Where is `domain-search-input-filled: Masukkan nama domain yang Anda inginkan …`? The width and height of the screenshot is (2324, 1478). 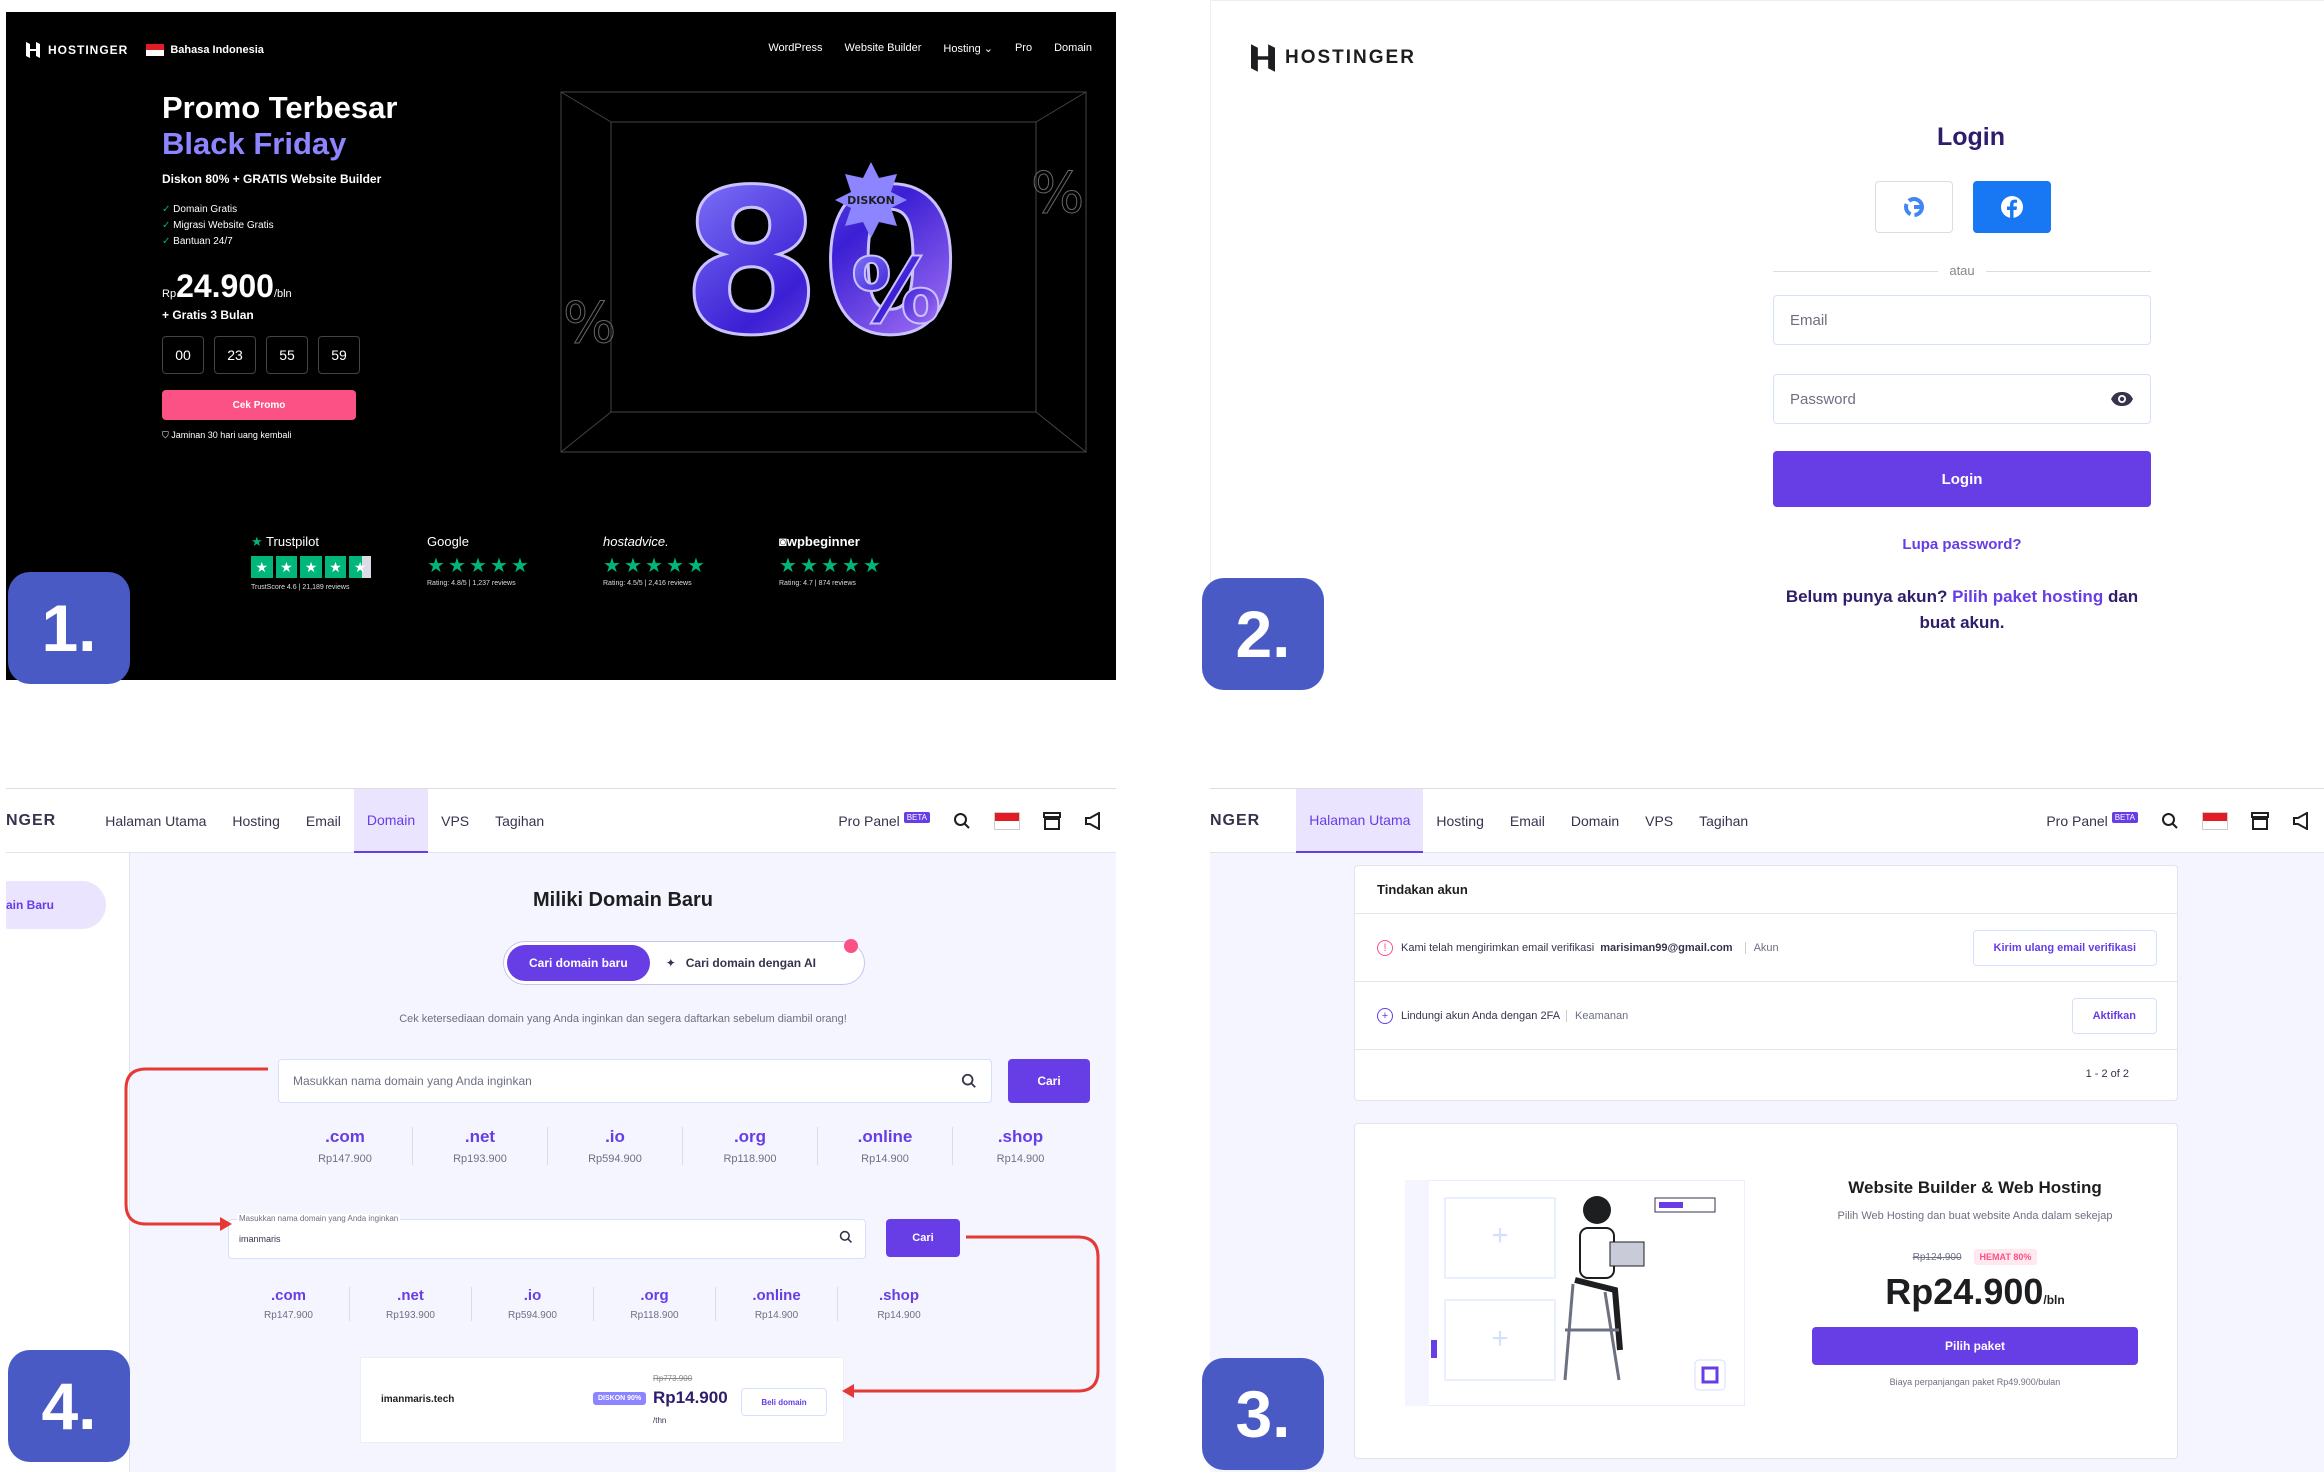 domain-search-input-filled: Masukkan nama domain yang Anda inginkan … is located at coordinates (547, 1236).